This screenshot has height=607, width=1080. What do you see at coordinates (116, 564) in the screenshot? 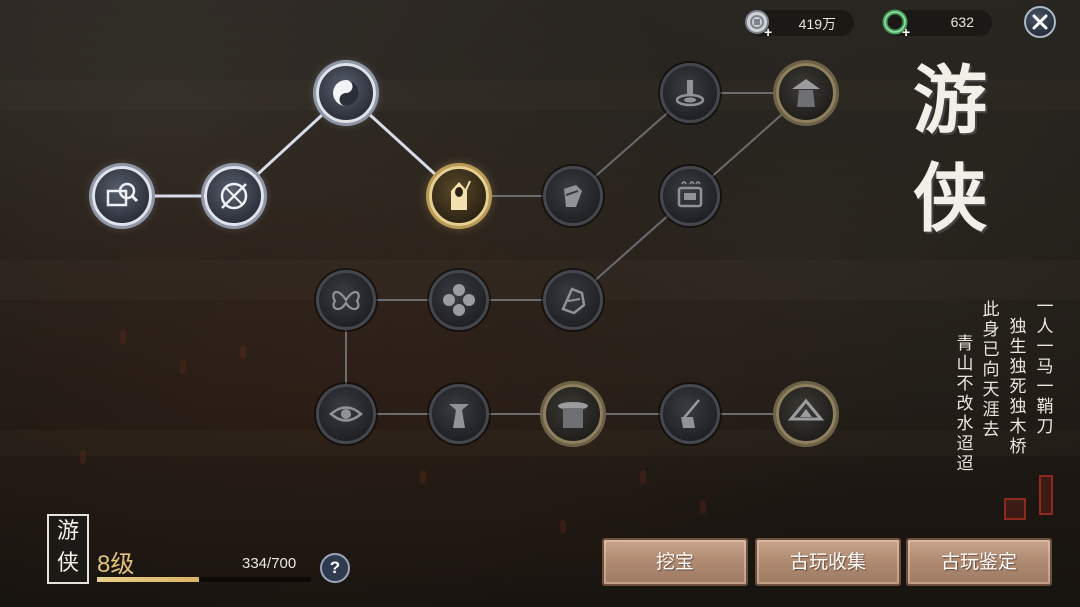
I see `level-label: 8级` at bounding box center [116, 564].